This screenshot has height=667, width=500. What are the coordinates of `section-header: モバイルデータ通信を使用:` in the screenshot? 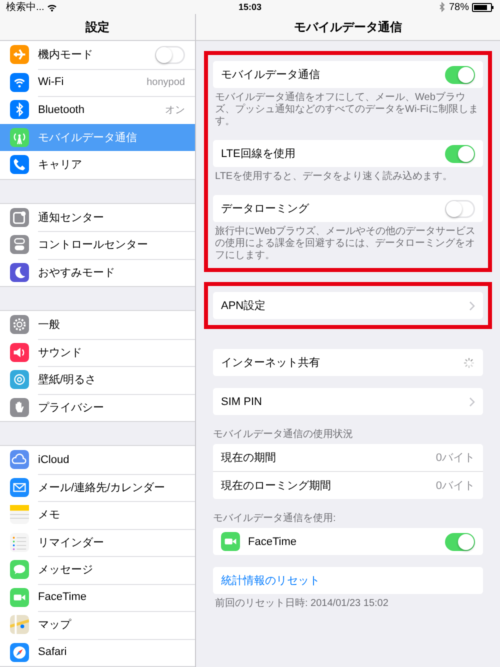 It's located at (275, 519).